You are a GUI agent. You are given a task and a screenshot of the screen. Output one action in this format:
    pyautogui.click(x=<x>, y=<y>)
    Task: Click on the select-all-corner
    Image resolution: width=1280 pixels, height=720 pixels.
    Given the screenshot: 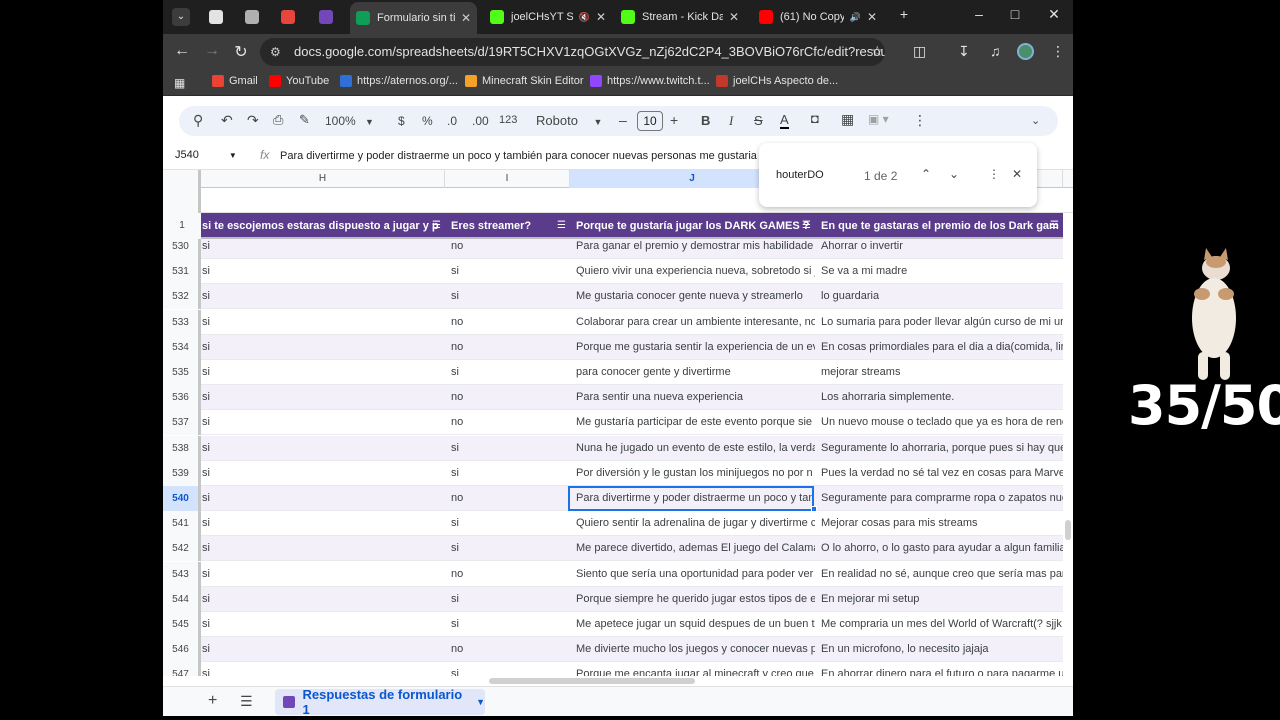 What is the action you would take?
    pyautogui.click(x=182, y=179)
    